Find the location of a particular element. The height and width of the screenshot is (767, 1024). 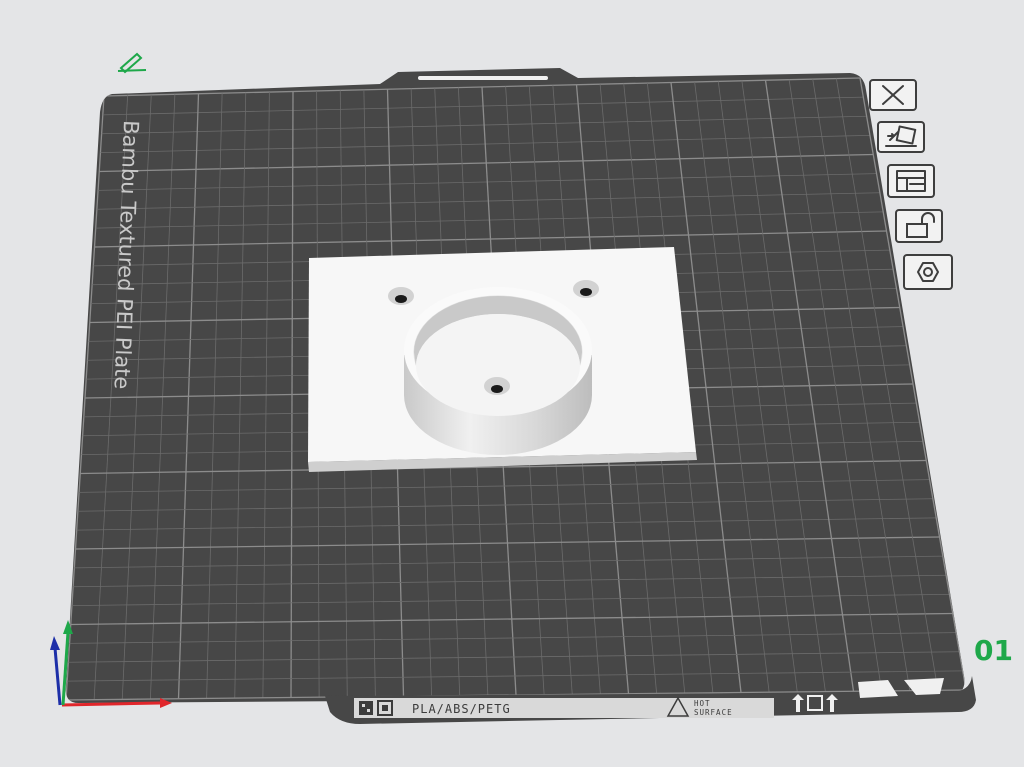

pencil-icon is located at coordinates (132, 63).